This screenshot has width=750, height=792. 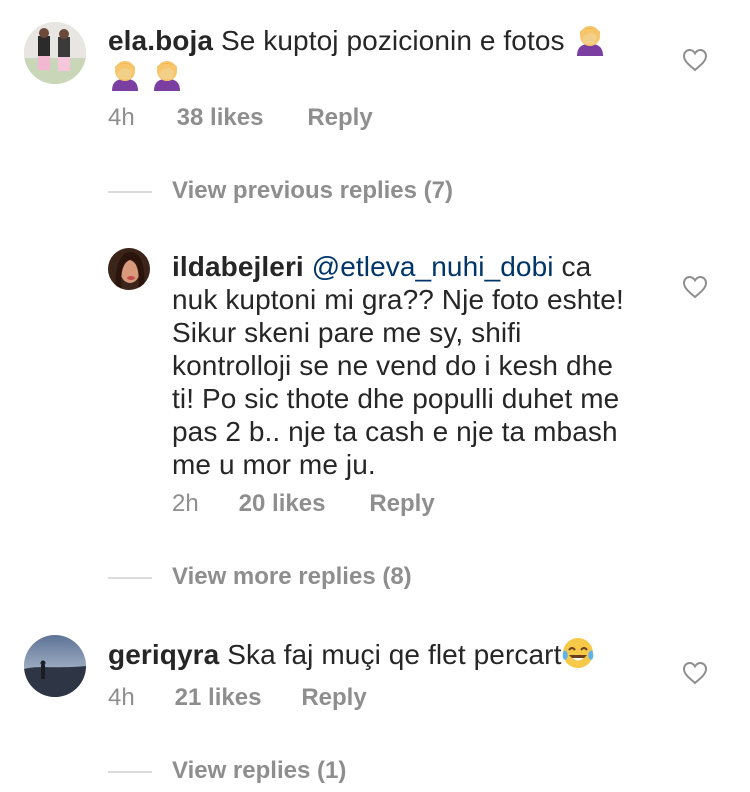 I want to click on comment-meta: 4h 38 likes Reply, so click(x=240, y=118).